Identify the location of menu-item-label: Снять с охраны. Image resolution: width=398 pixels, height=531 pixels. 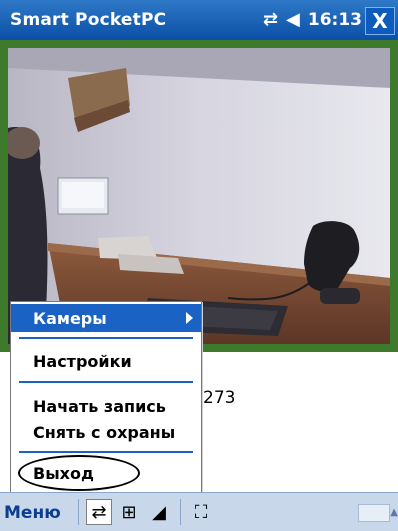
(104, 432).